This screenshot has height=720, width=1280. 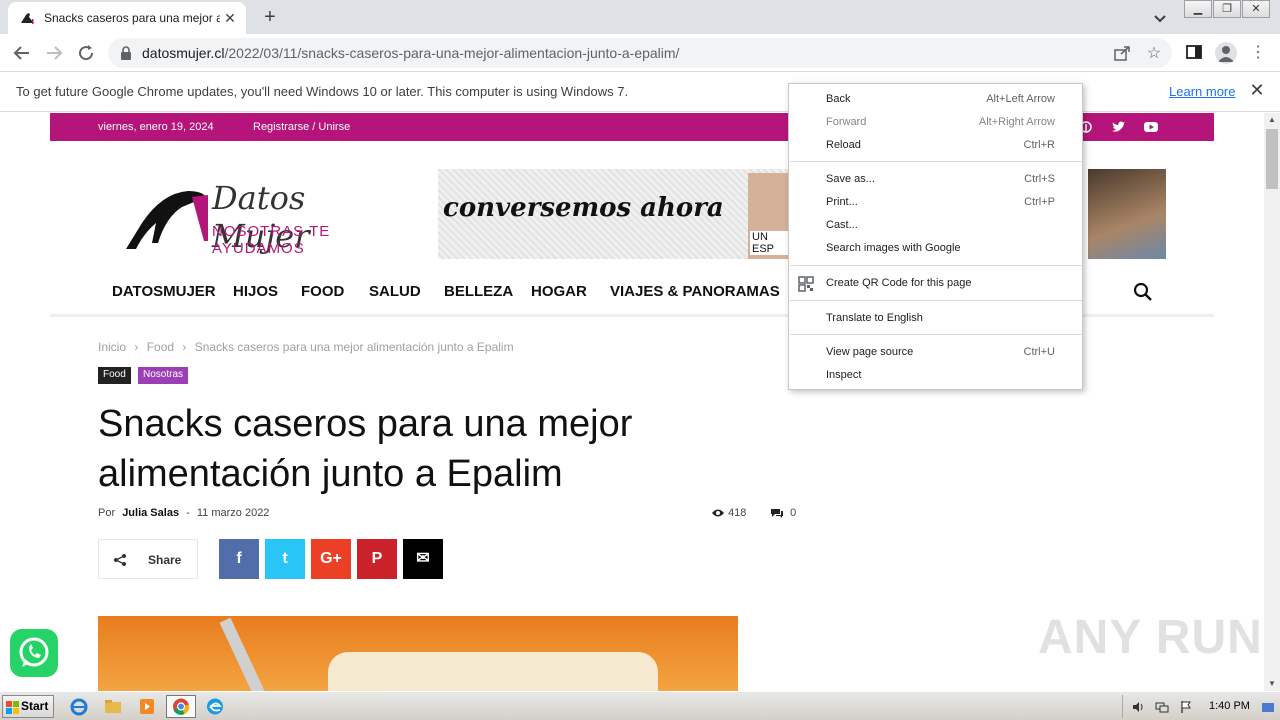 What do you see at coordinates (1039, 202) in the screenshot?
I see `context-item-shortcut: Ctrl+P` at bounding box center [1039, 202].